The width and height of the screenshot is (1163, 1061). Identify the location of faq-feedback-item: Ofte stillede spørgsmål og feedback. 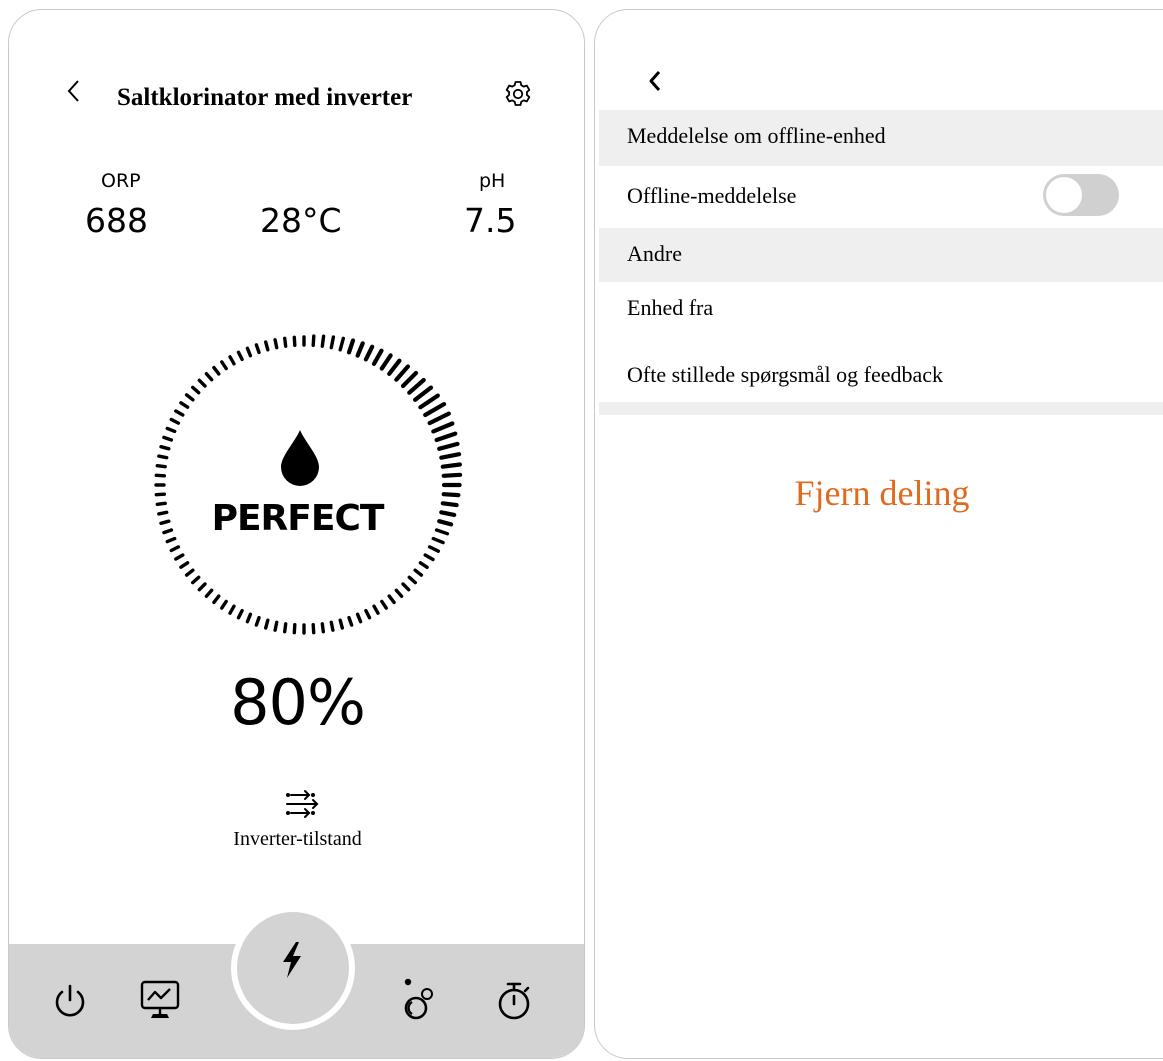
(881, 371).